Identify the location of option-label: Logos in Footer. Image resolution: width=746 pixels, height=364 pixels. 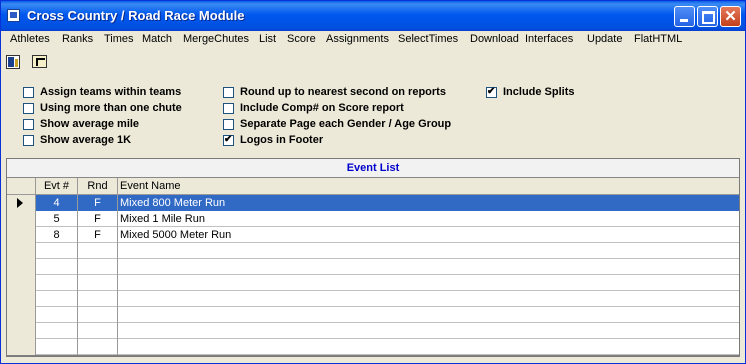
(282, 140).